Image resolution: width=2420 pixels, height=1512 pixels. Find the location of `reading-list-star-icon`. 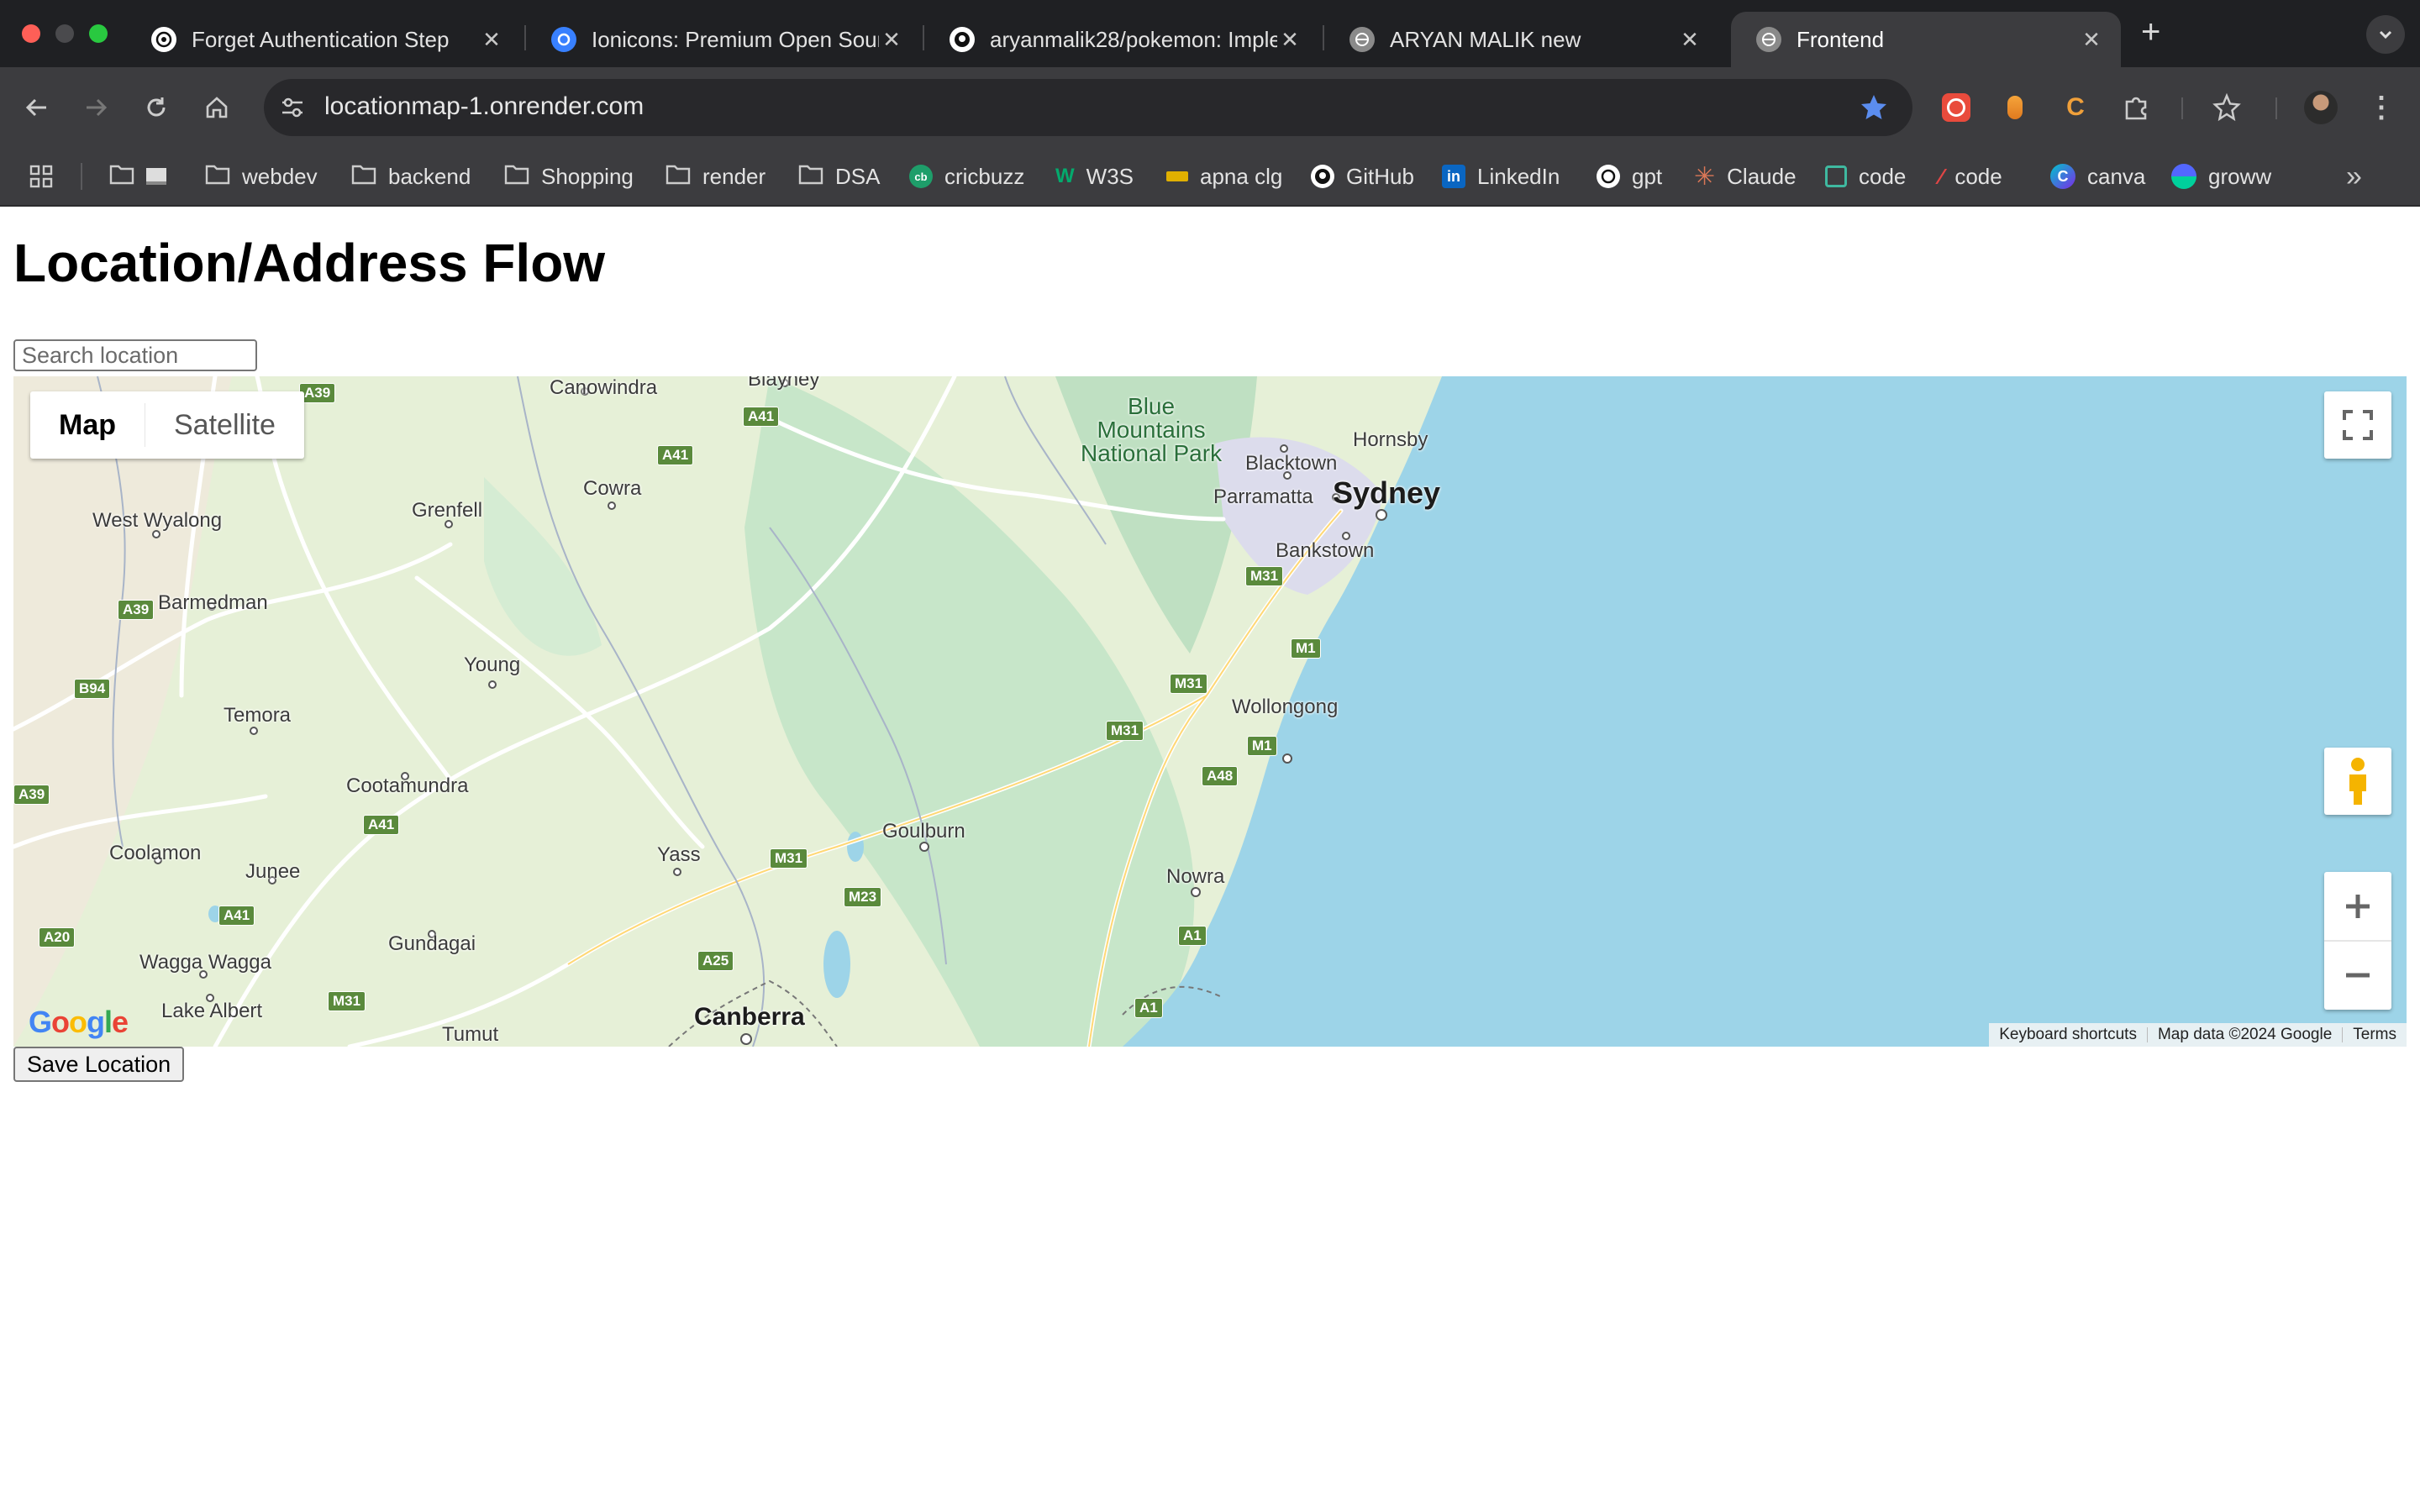

reading-list-star-icon is located at coordinates (2227, 107).